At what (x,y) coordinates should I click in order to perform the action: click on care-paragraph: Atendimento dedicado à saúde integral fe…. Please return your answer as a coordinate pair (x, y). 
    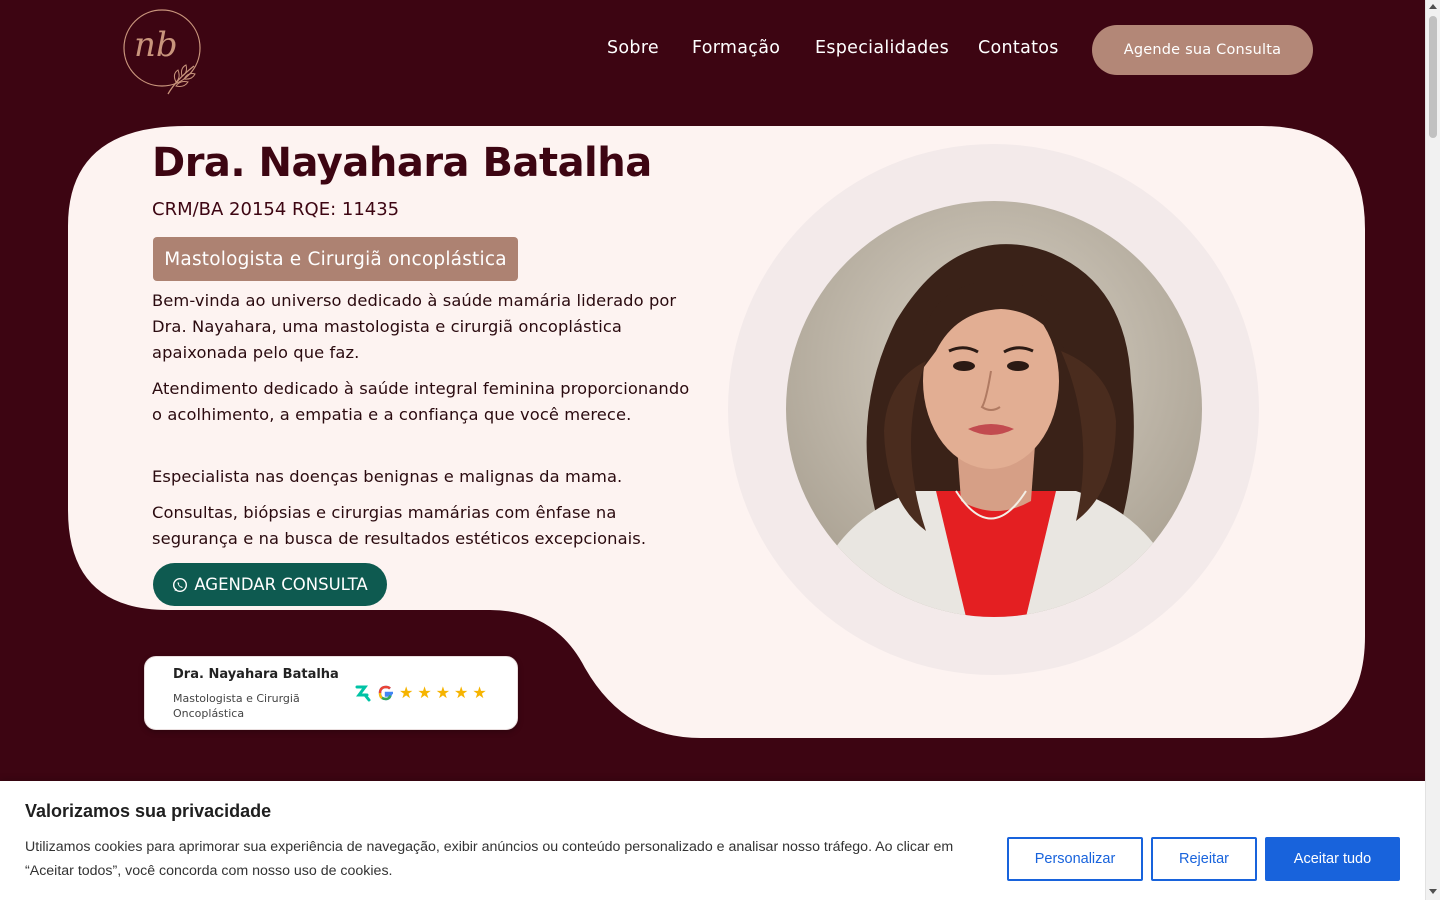
    Looking at the image, I should click on (421, 401).